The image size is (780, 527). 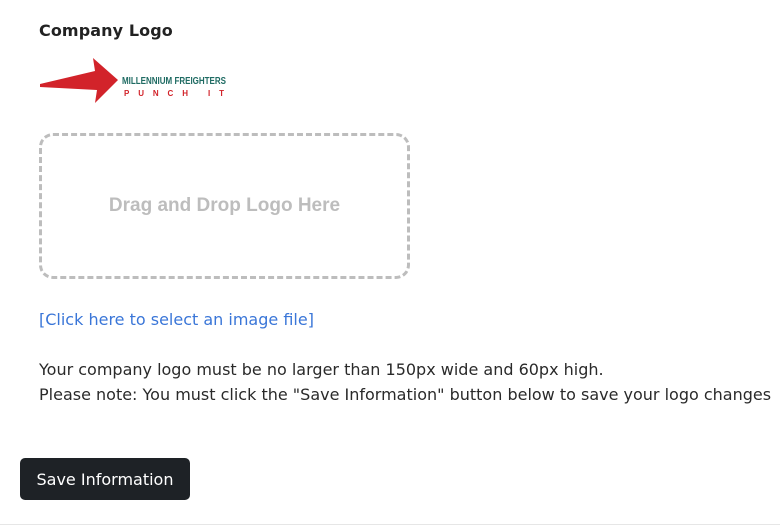 What do you see at coordinates (79, 80) in the screenshot?
I see `logo-arrow-icon` at bounding box center [79, 80].